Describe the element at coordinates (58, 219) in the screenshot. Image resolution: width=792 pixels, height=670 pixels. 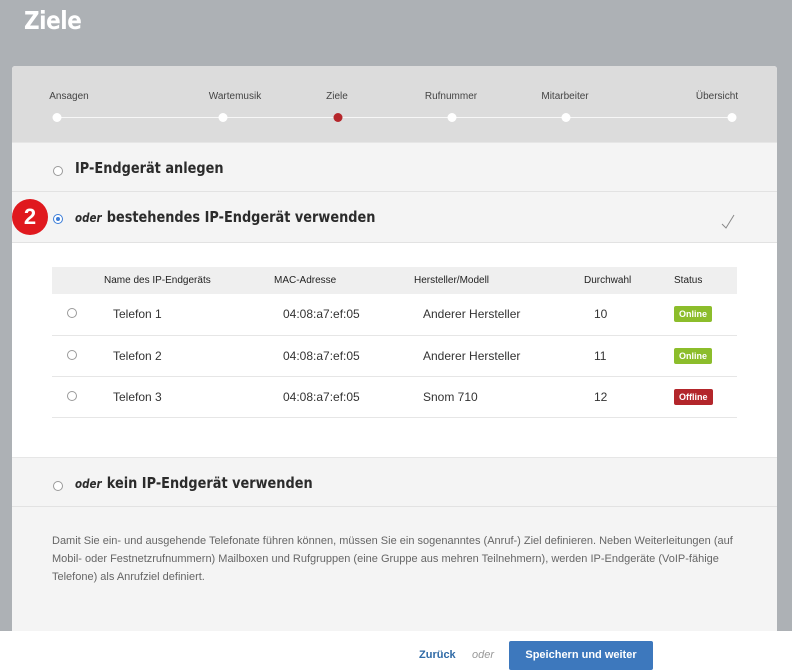
I see `radio-existing-device` at that location.